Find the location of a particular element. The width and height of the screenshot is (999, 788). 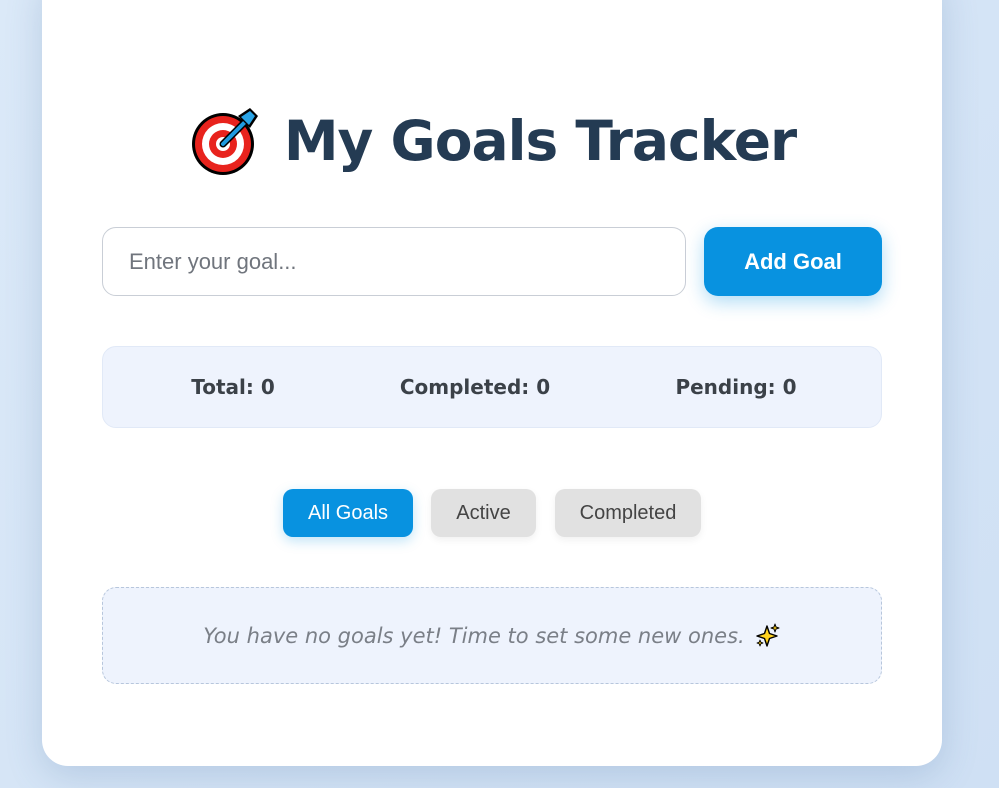

stats-panel: Total: 0 Completed: 0 Pending: 0 is located at coordinates (492, 387).